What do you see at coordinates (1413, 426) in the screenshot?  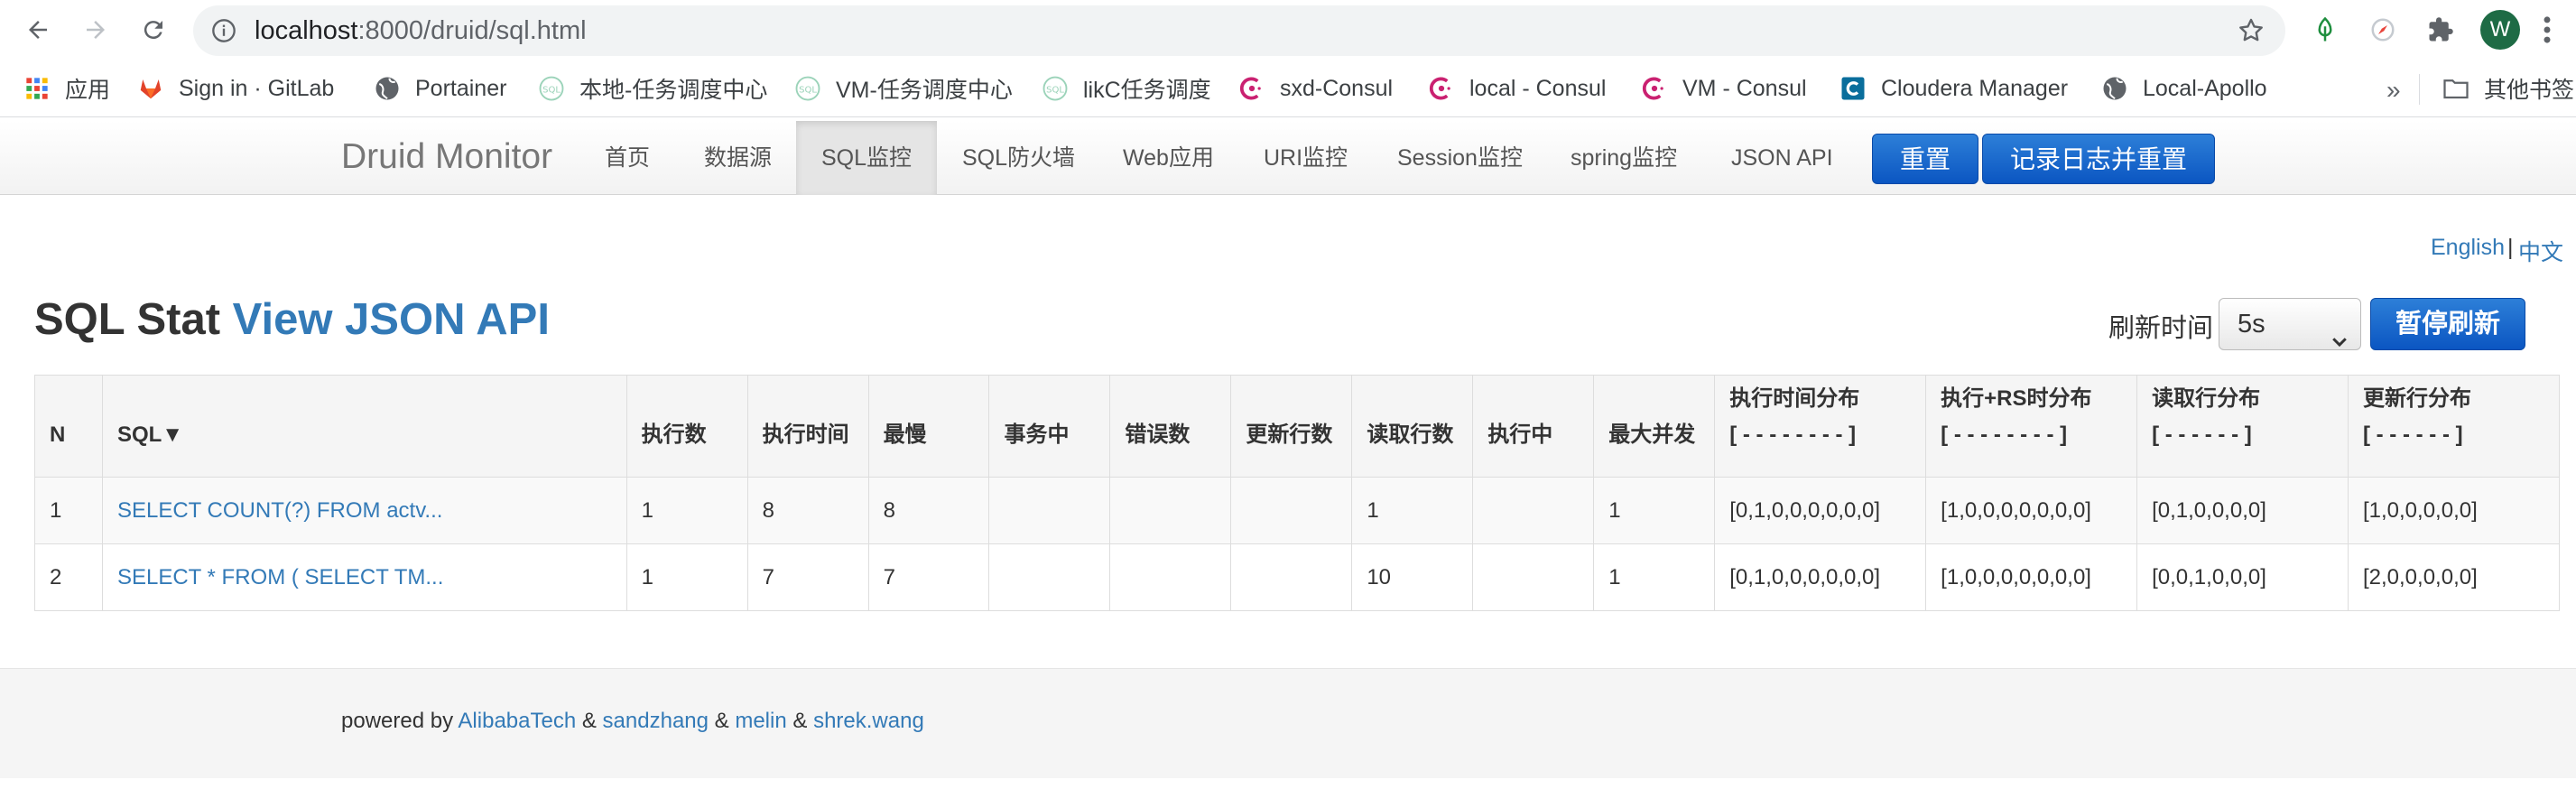 I see `col-header-fetch-rows: 读取行数` at bounding box center [1413, 426].